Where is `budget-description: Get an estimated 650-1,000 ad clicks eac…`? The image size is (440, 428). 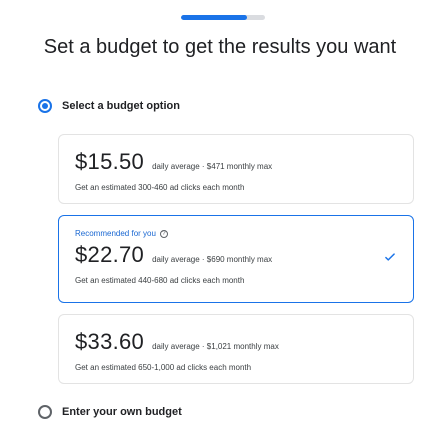 budget-description: Get an estimated 650-1,000 ad clicks eac… is located at coordinates (163, 367).